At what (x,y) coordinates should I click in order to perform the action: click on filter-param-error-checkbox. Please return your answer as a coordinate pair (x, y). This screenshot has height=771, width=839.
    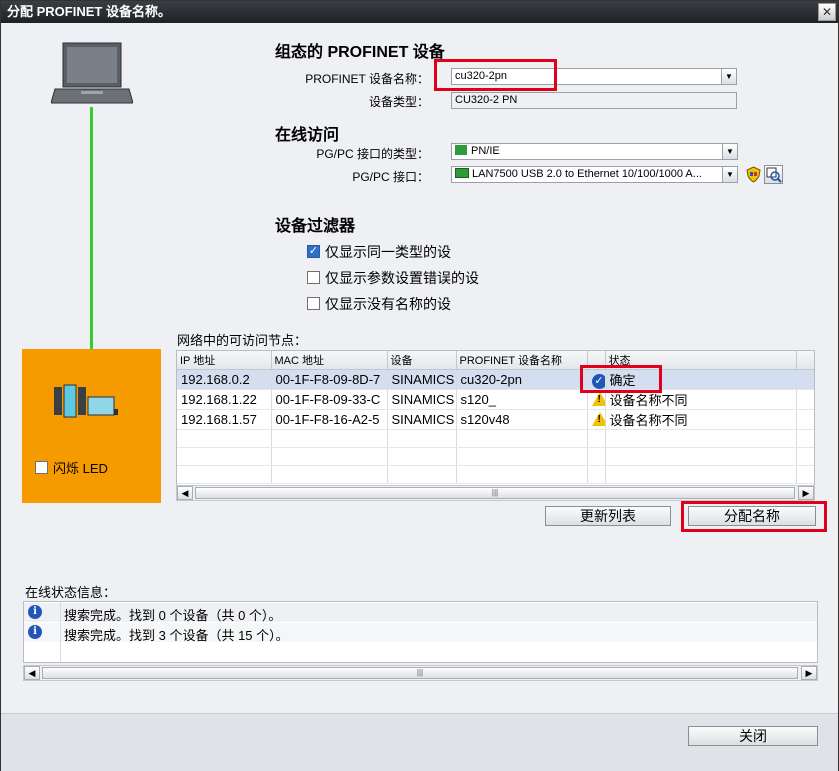
    Looking at the image, I should click on (313, 277).